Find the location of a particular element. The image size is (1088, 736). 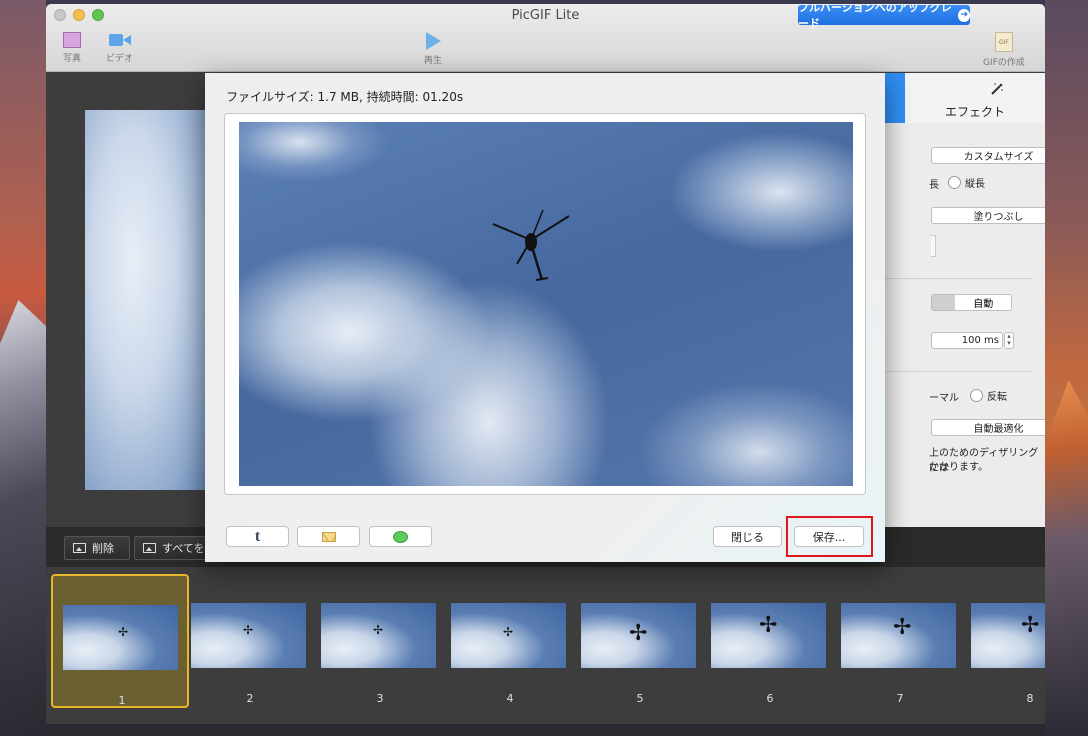

photo-tool-button: 写真 is located at coordinates (72, 48).